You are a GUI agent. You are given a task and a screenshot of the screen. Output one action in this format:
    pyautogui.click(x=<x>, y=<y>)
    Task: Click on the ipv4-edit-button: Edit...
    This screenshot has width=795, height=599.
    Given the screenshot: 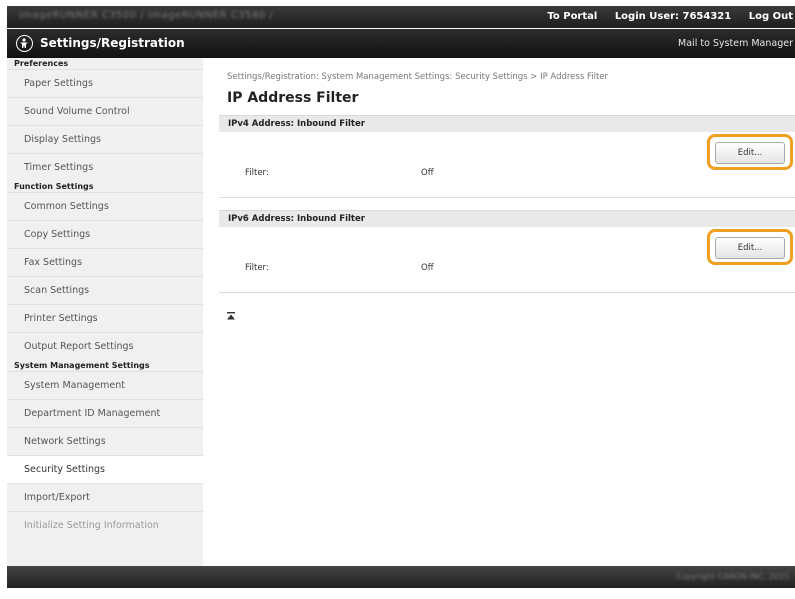 What is the action you would take?
    pyautogui.click(x=750, y=153)
    